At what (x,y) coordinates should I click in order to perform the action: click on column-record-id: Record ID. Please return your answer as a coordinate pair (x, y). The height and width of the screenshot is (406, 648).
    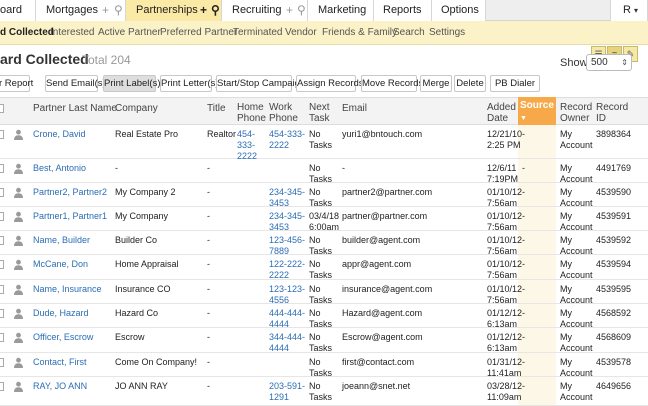
    Looking at the image, I should click on (612, 113).